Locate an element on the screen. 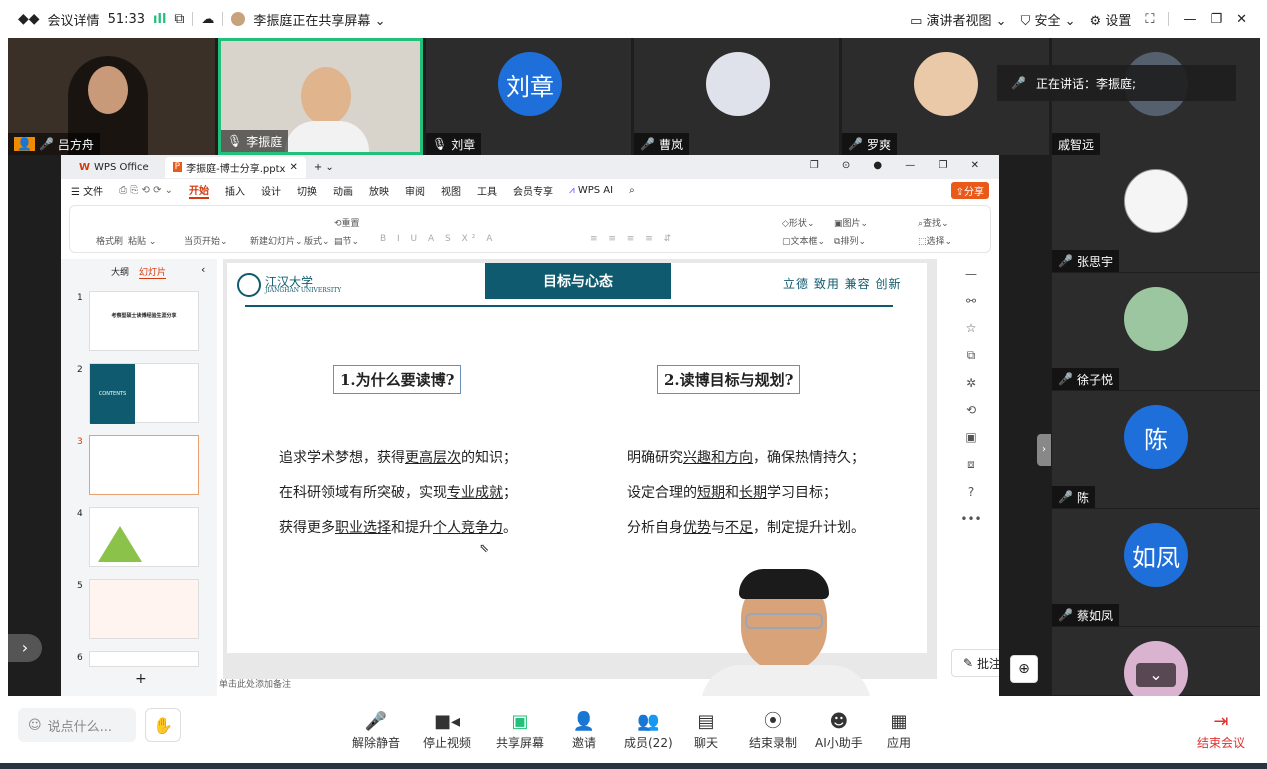 The height and width of the screenshot is (769, 1267). collapse-panel-icon: ‹ is located at coordinates (203, 269).